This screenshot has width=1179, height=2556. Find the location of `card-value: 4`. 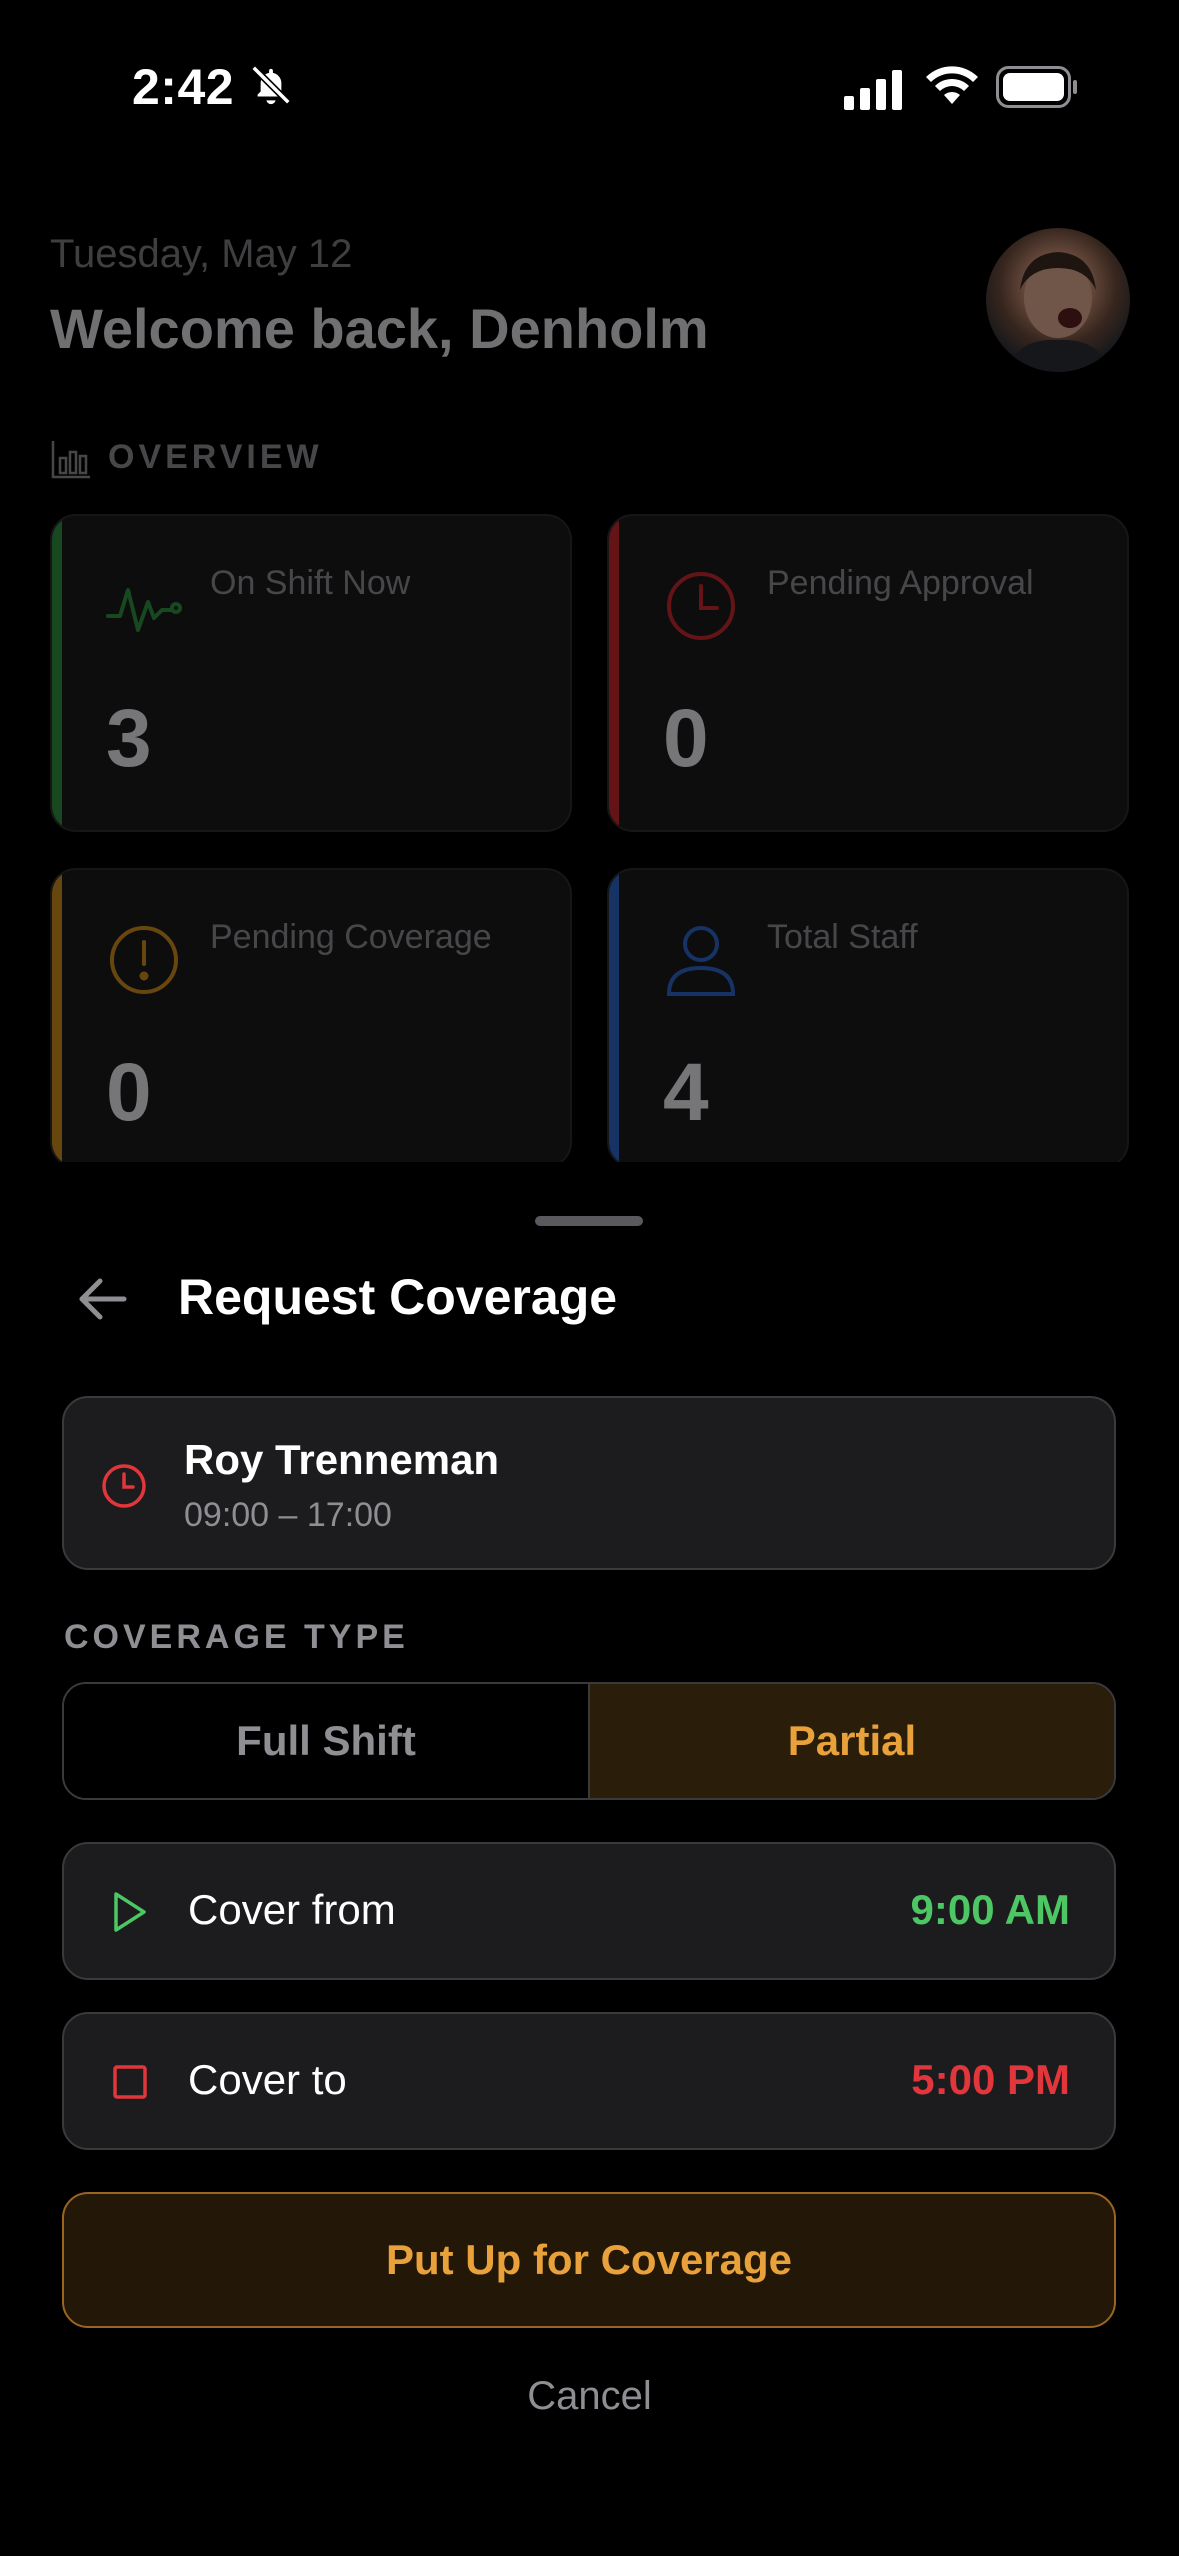

card-value: 4 is located at coordinates (686, 1092).